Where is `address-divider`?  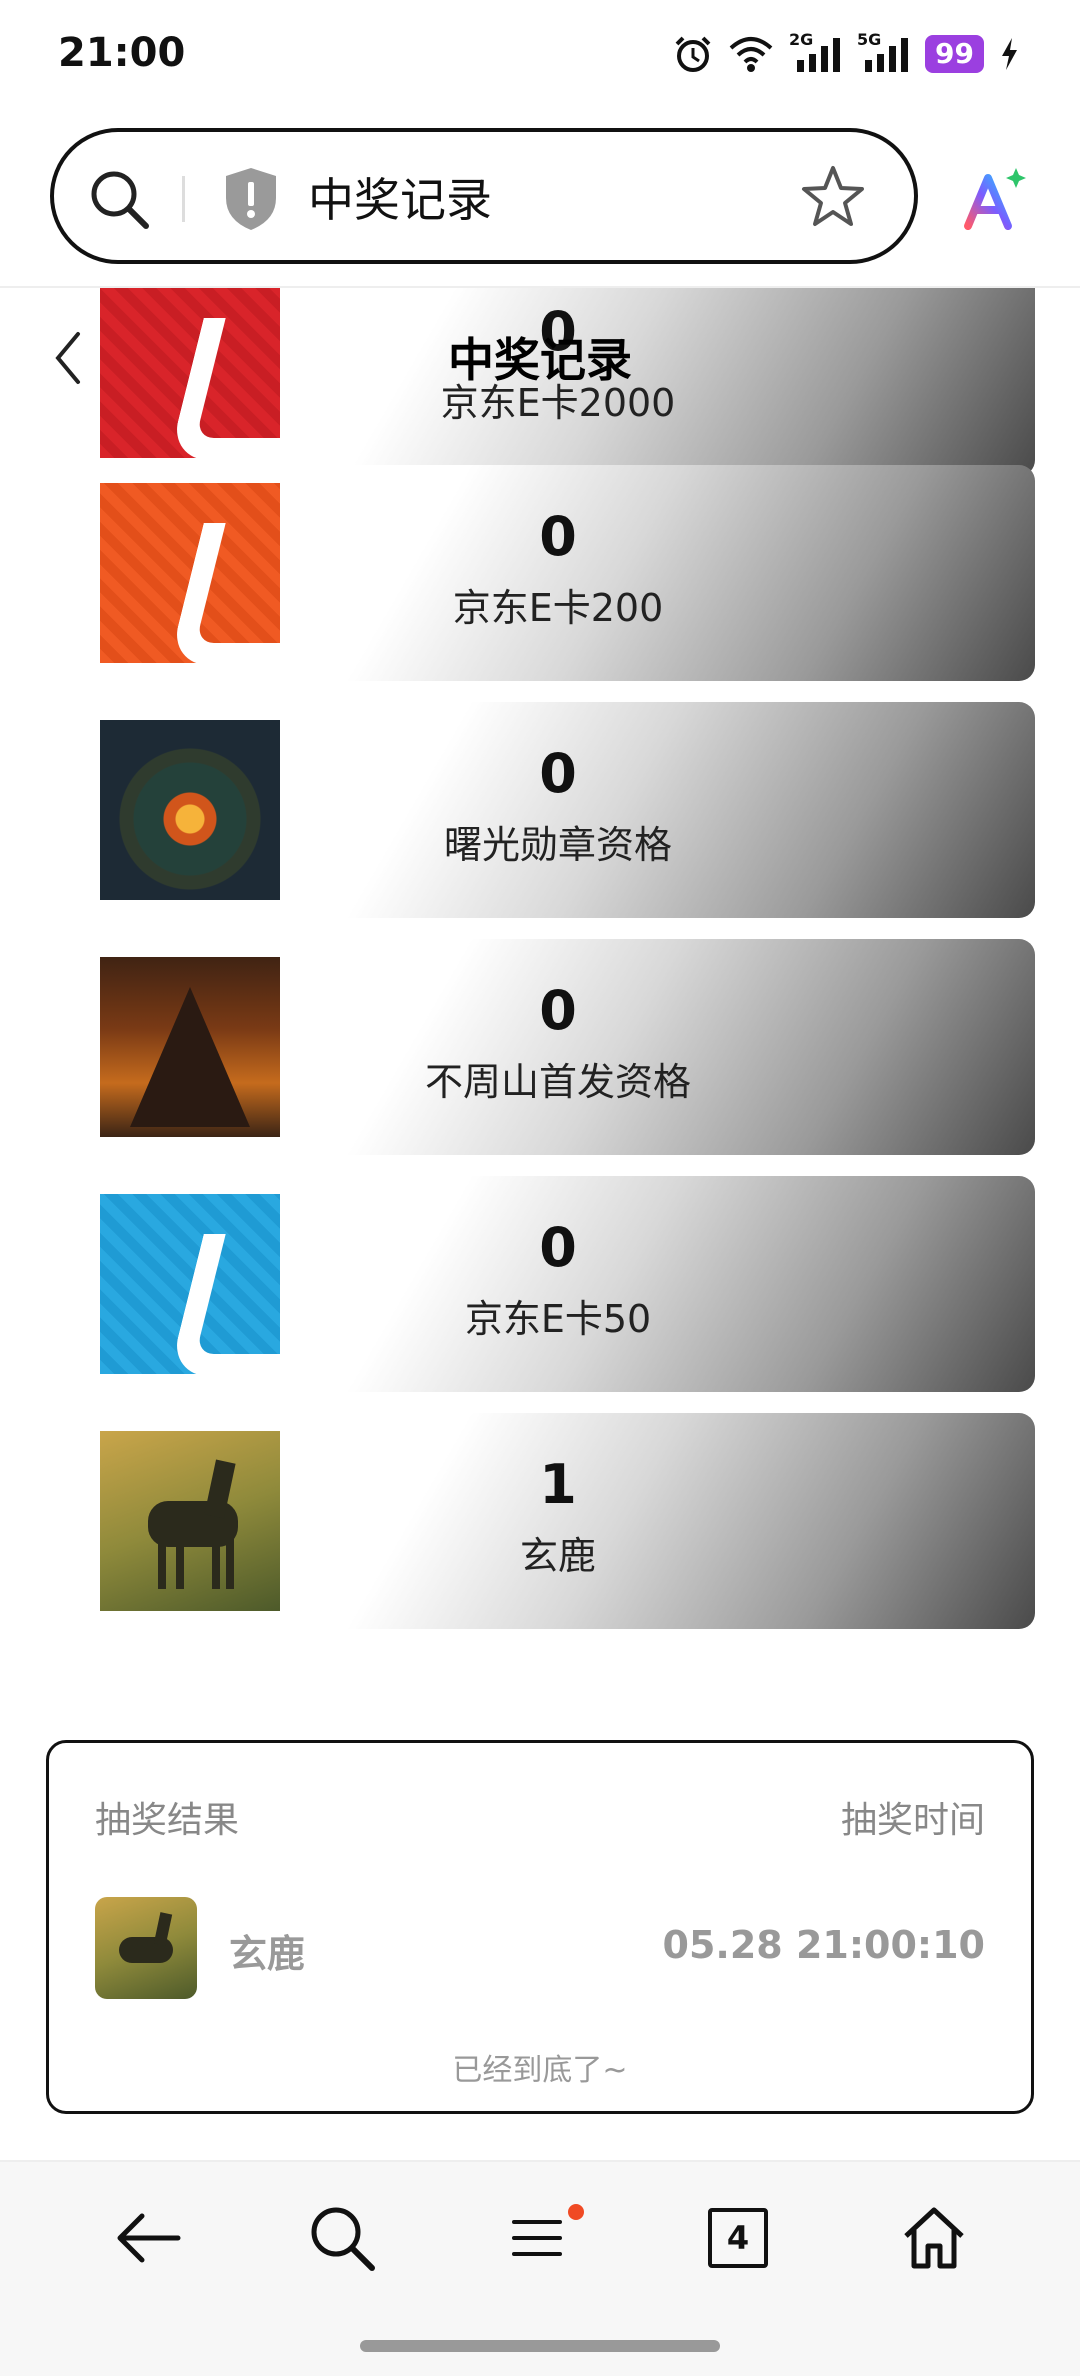 address-divider is located at coordinates (183, 199).